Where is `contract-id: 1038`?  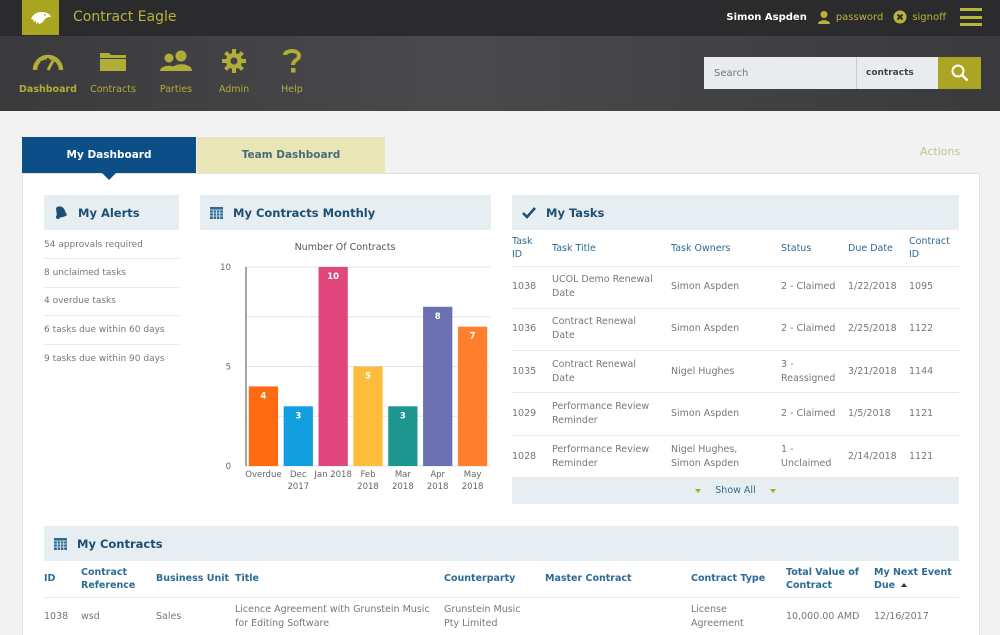 contract-id: 1038 is located at coordinates (56, 617).